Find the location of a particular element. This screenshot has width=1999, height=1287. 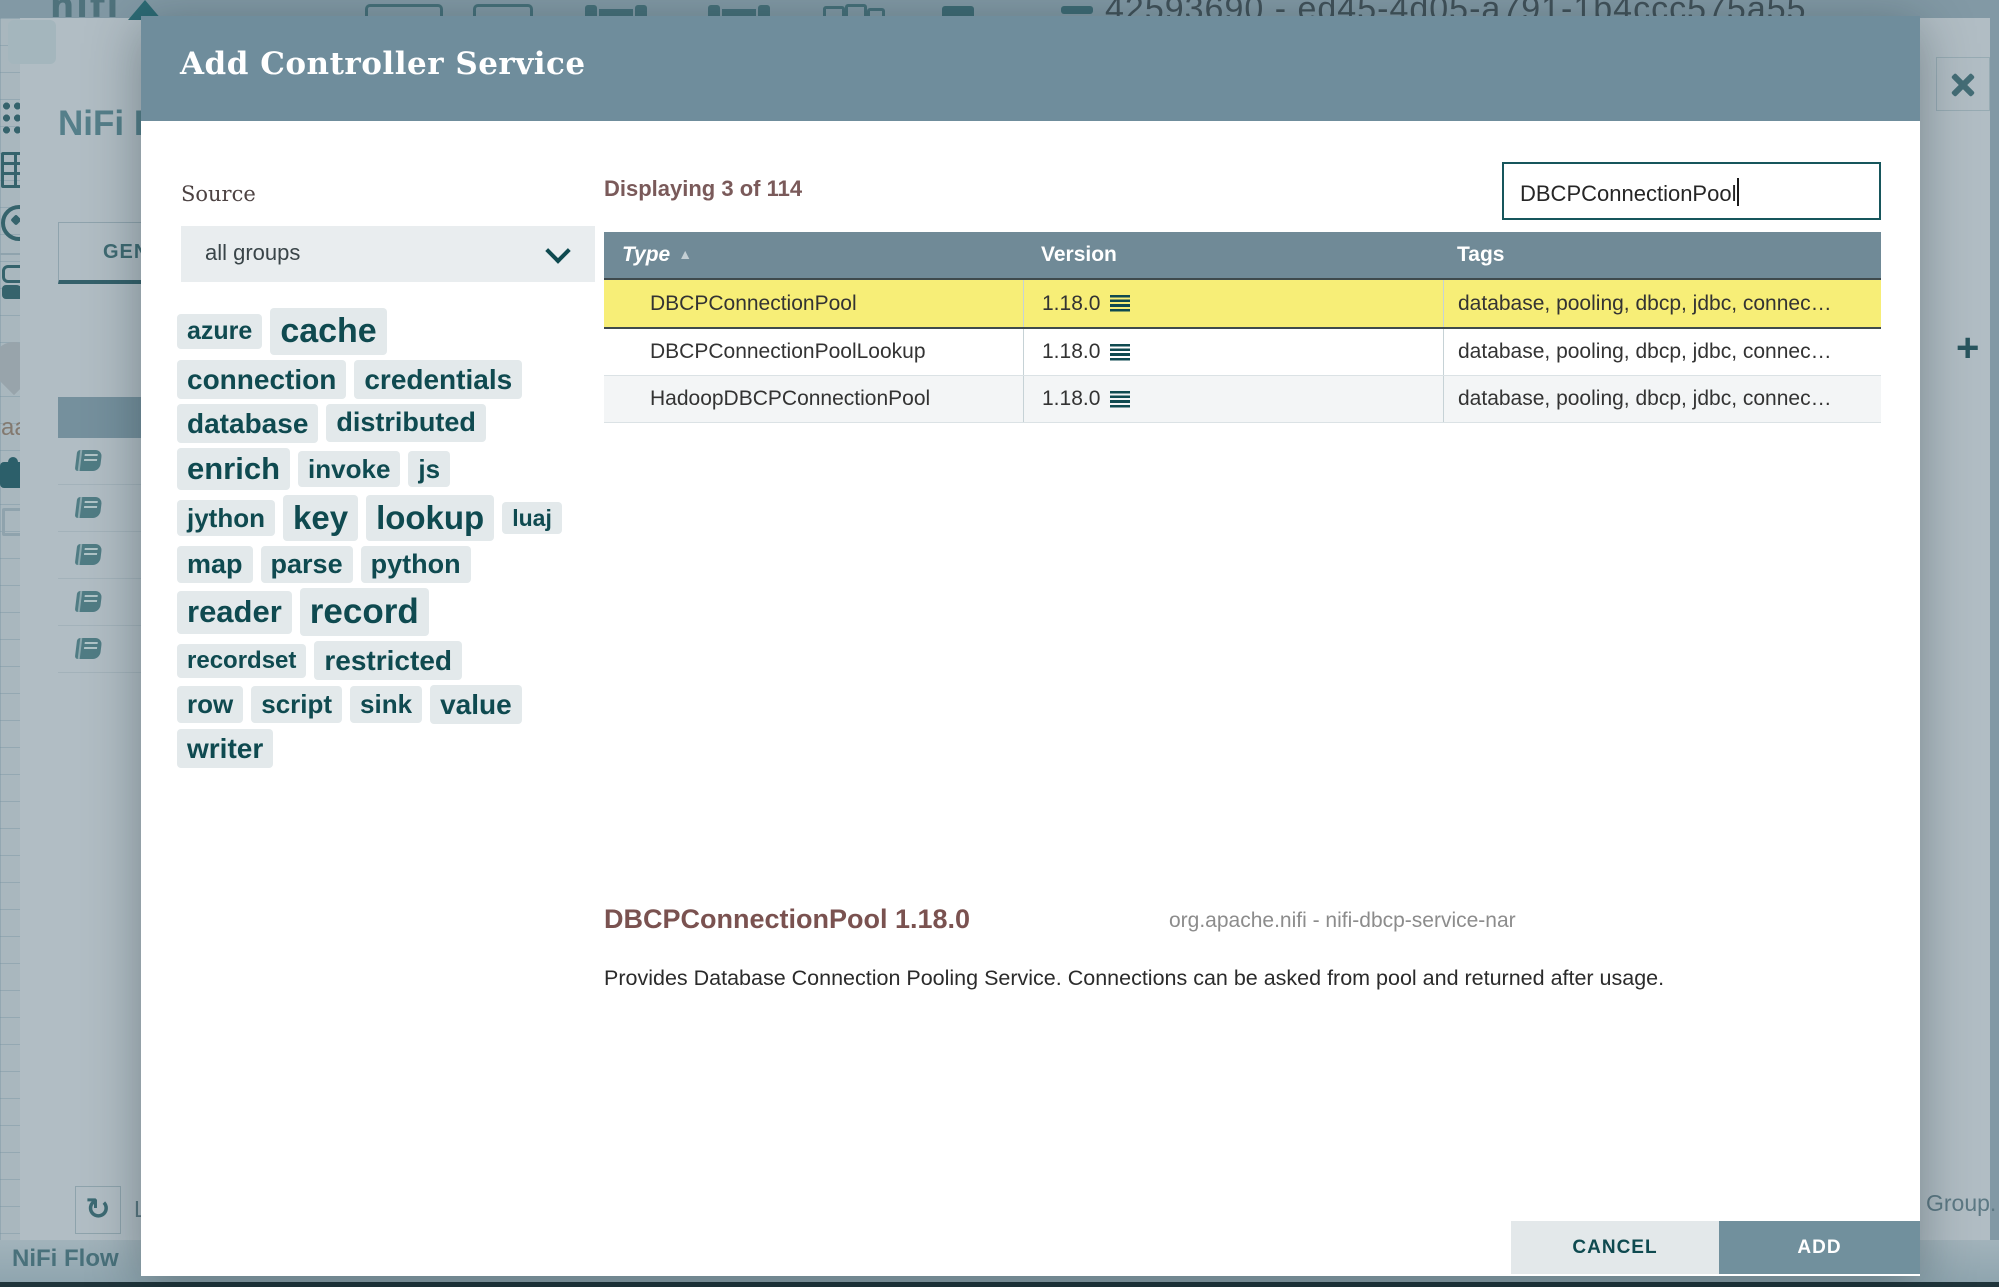

tag-pill: connection is located at coordinates (262, 379).